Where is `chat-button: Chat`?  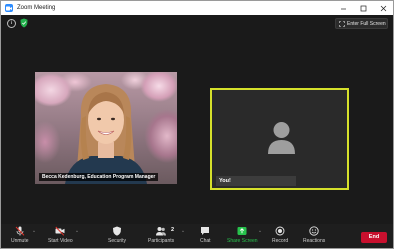
chat-button: Chat is located at coordinates (205, 236).